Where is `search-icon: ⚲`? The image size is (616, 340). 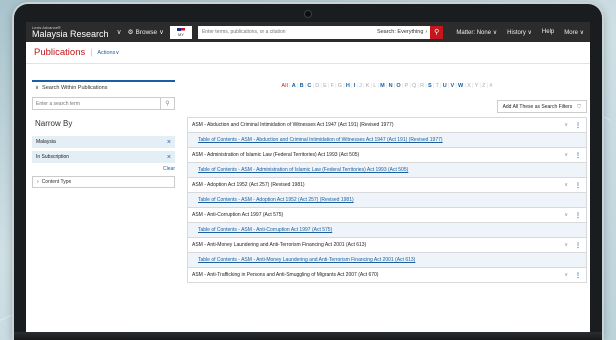
search-icon: ⚲ is located at coordinates (167, 104).